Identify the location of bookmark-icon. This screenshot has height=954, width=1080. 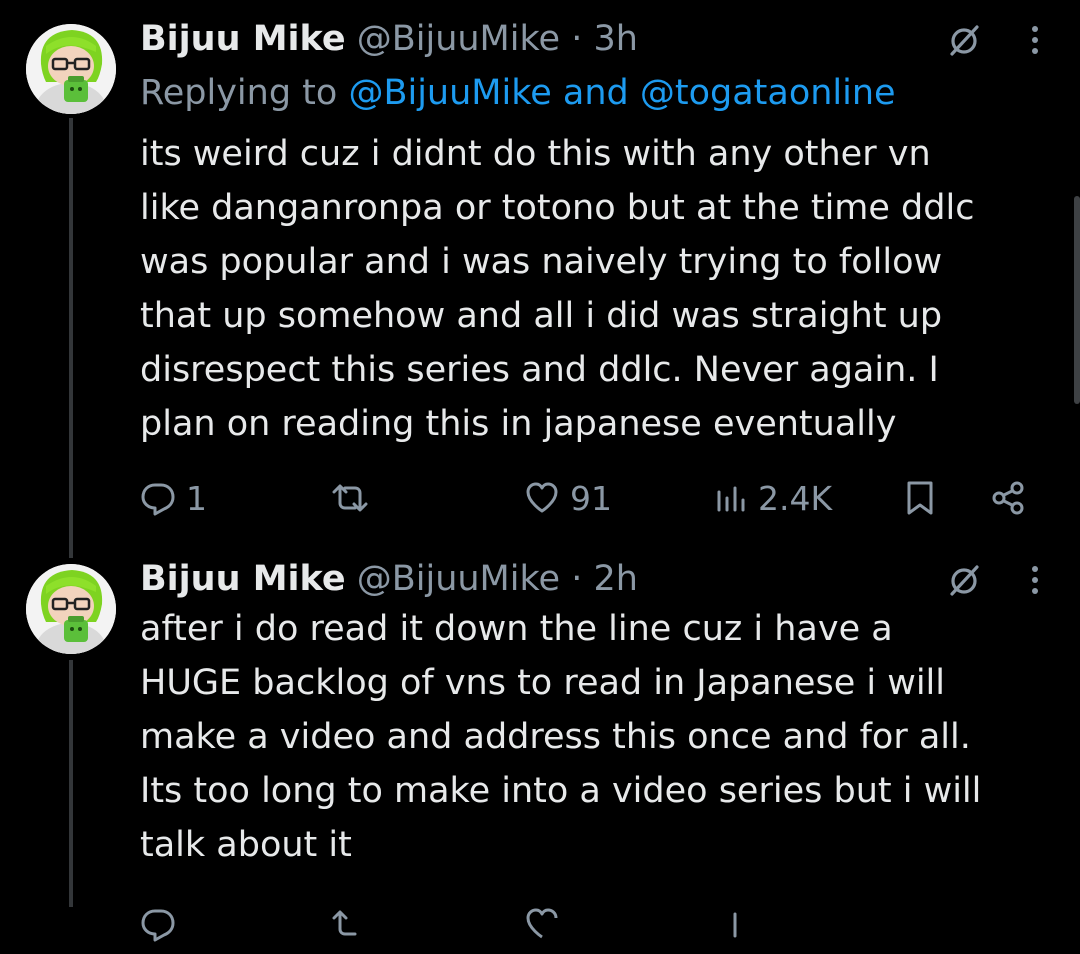
(920, 498).